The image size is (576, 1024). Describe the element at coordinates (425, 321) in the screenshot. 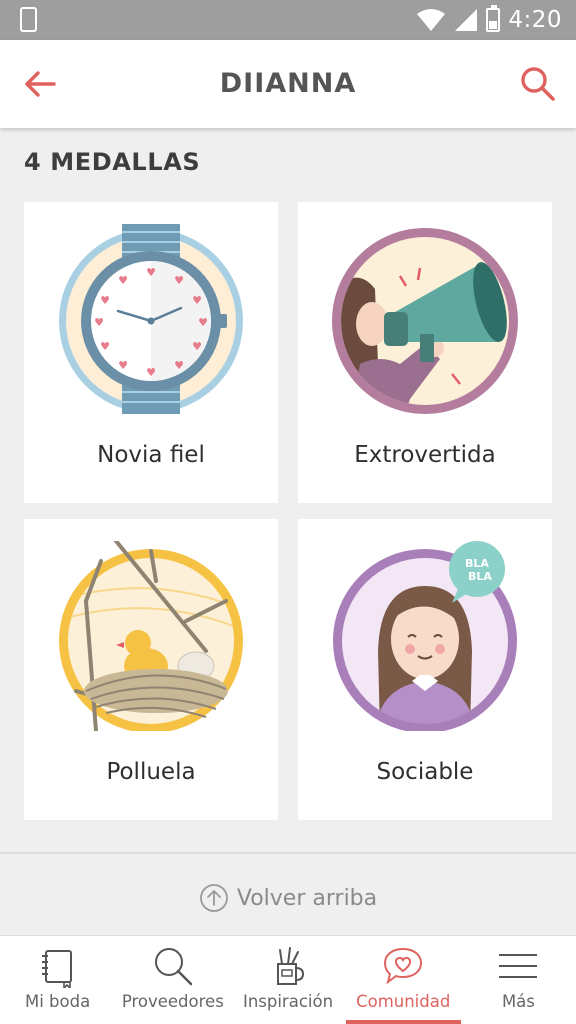

I see `megaphone-icon` at that location.